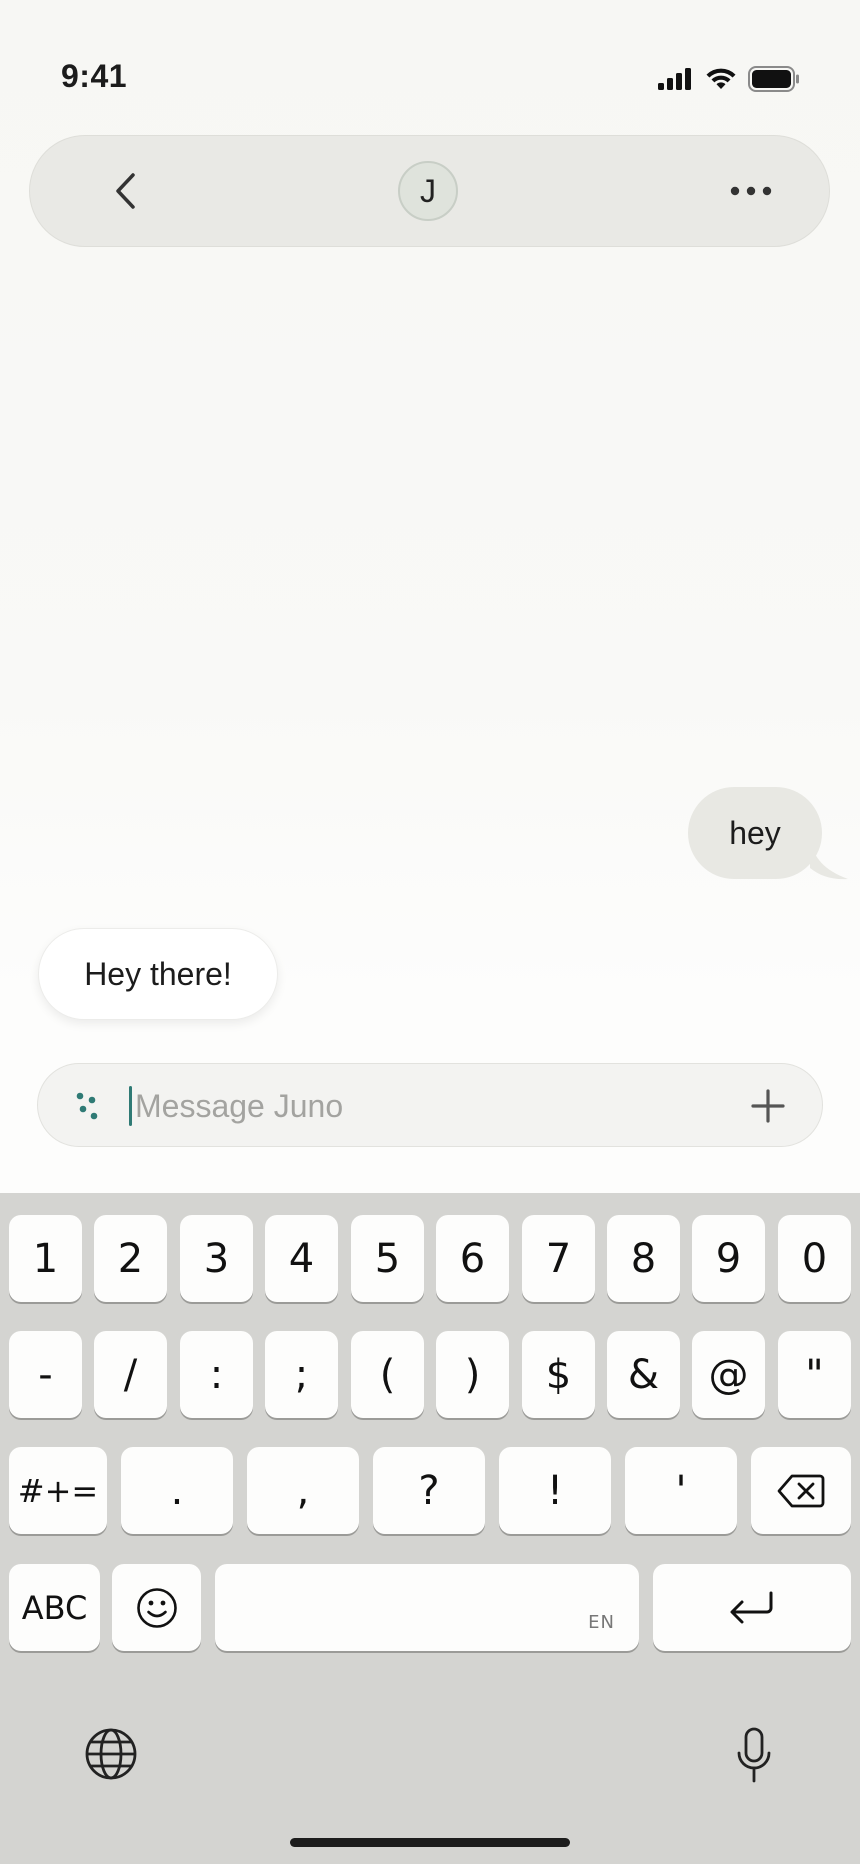  I want to click on key-period: ., so click(177, 1490).